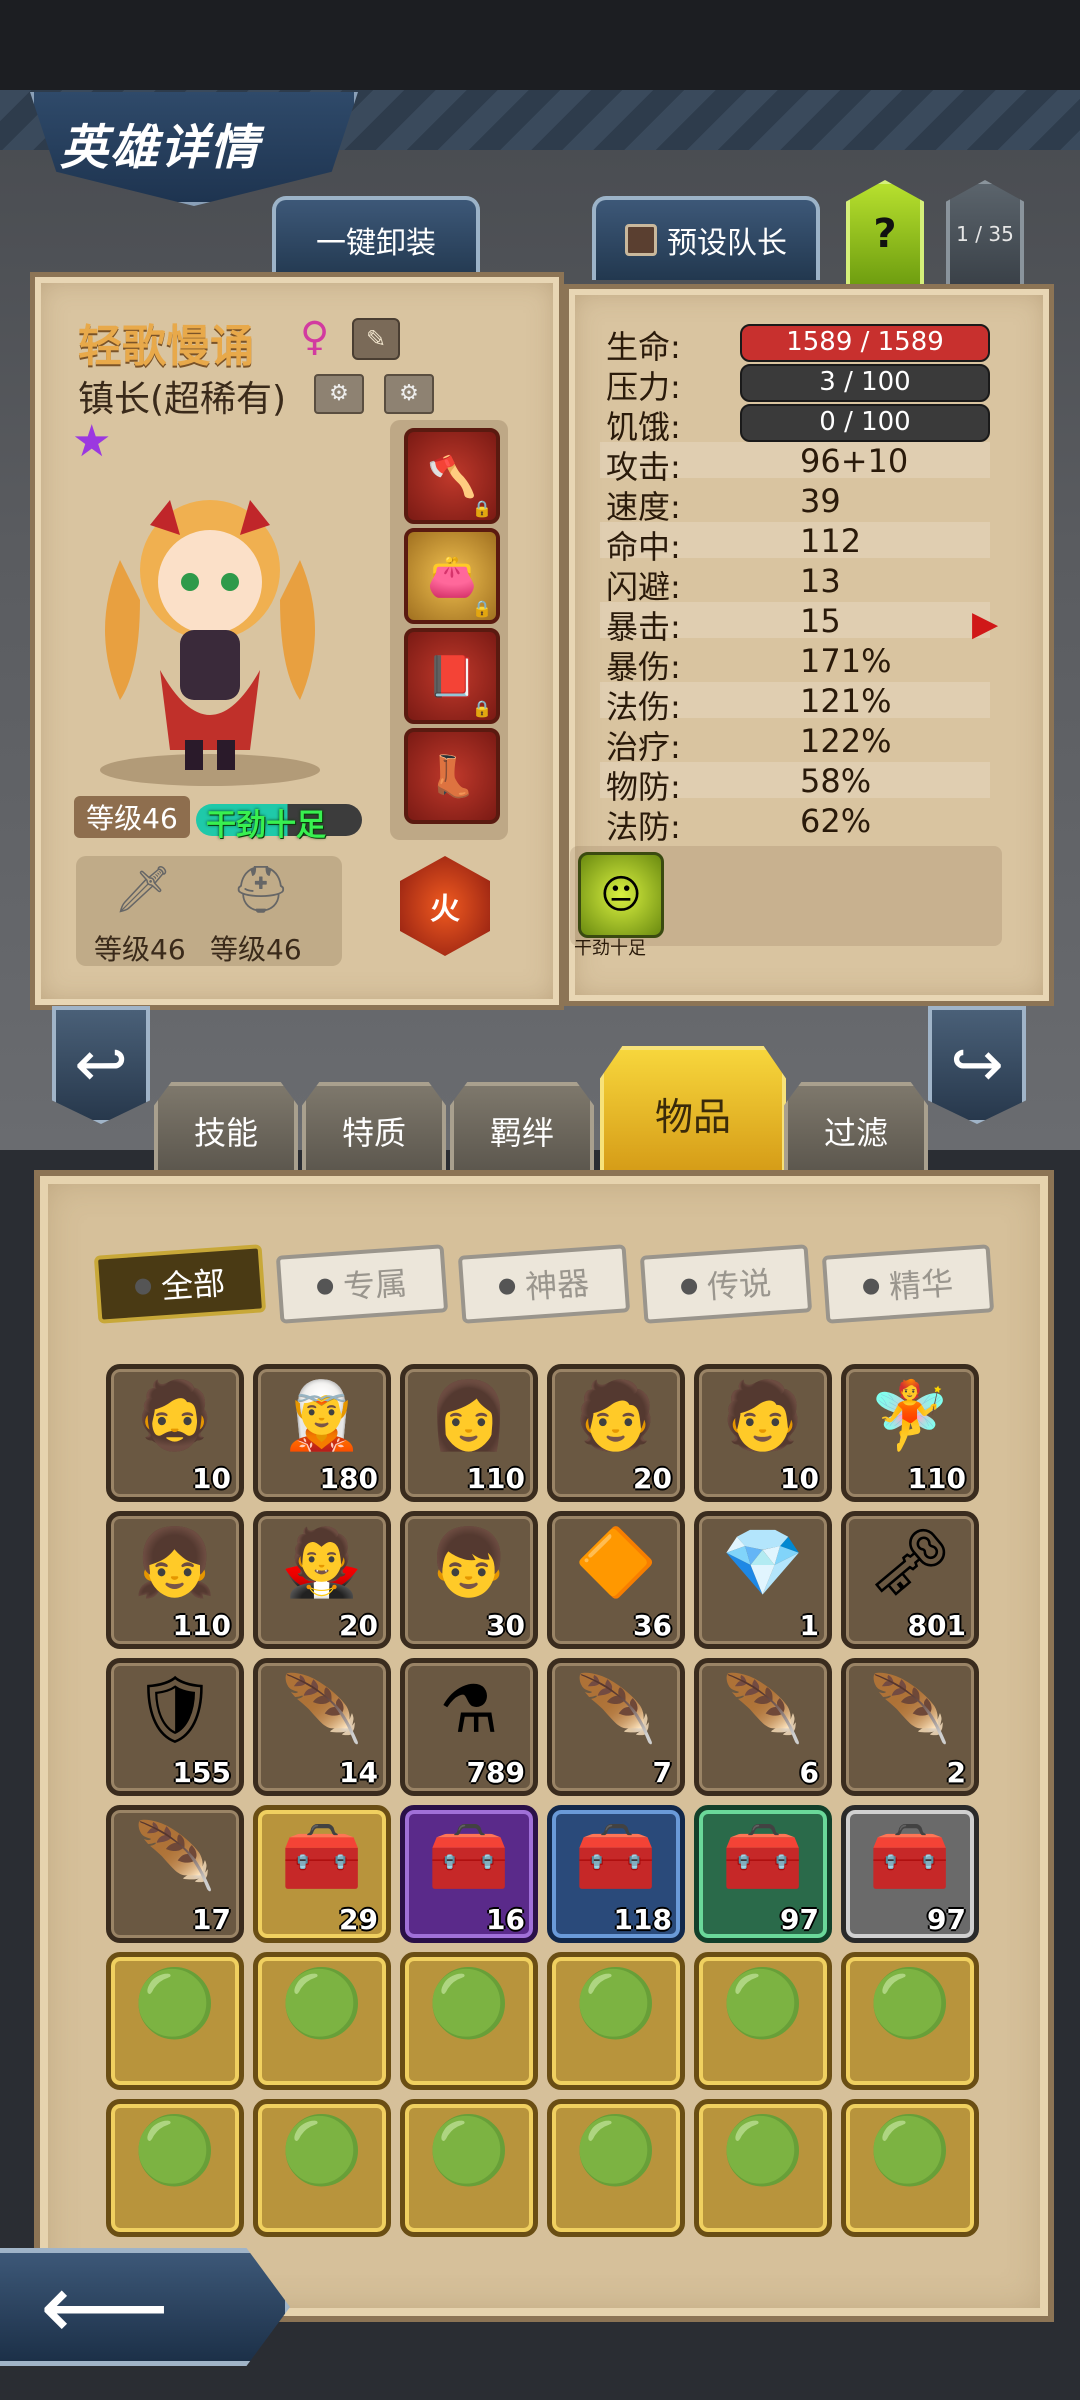 The width and height of the screenshot is (1080, 2400). Describe the element at coordinates (226, 1129) in the screenshot. I see `tab-0: 技能` at that location.